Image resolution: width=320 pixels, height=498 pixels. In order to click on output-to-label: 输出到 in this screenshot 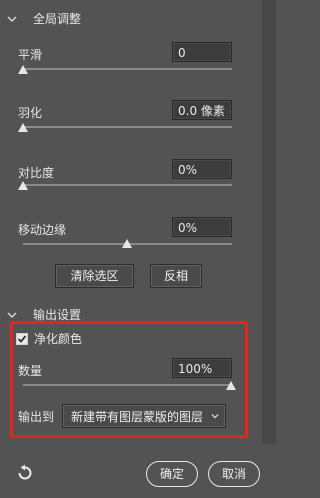, I will do `click(36, 417)`.